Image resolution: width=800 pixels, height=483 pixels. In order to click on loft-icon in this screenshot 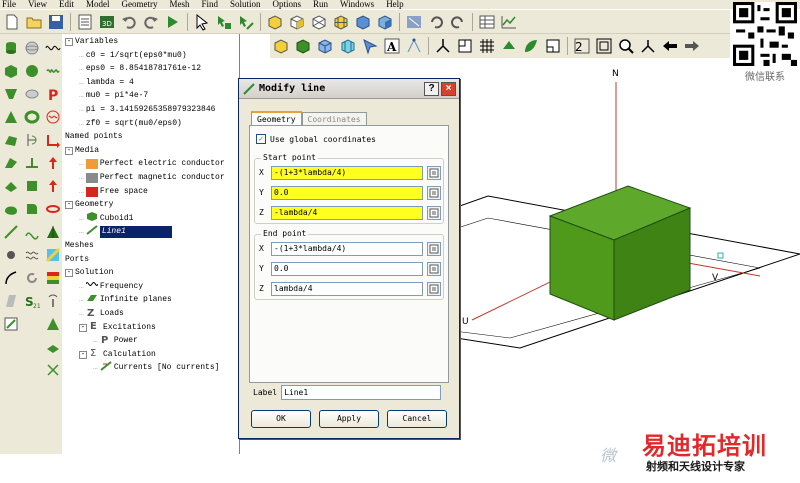, I will do `click(32, 186)`.